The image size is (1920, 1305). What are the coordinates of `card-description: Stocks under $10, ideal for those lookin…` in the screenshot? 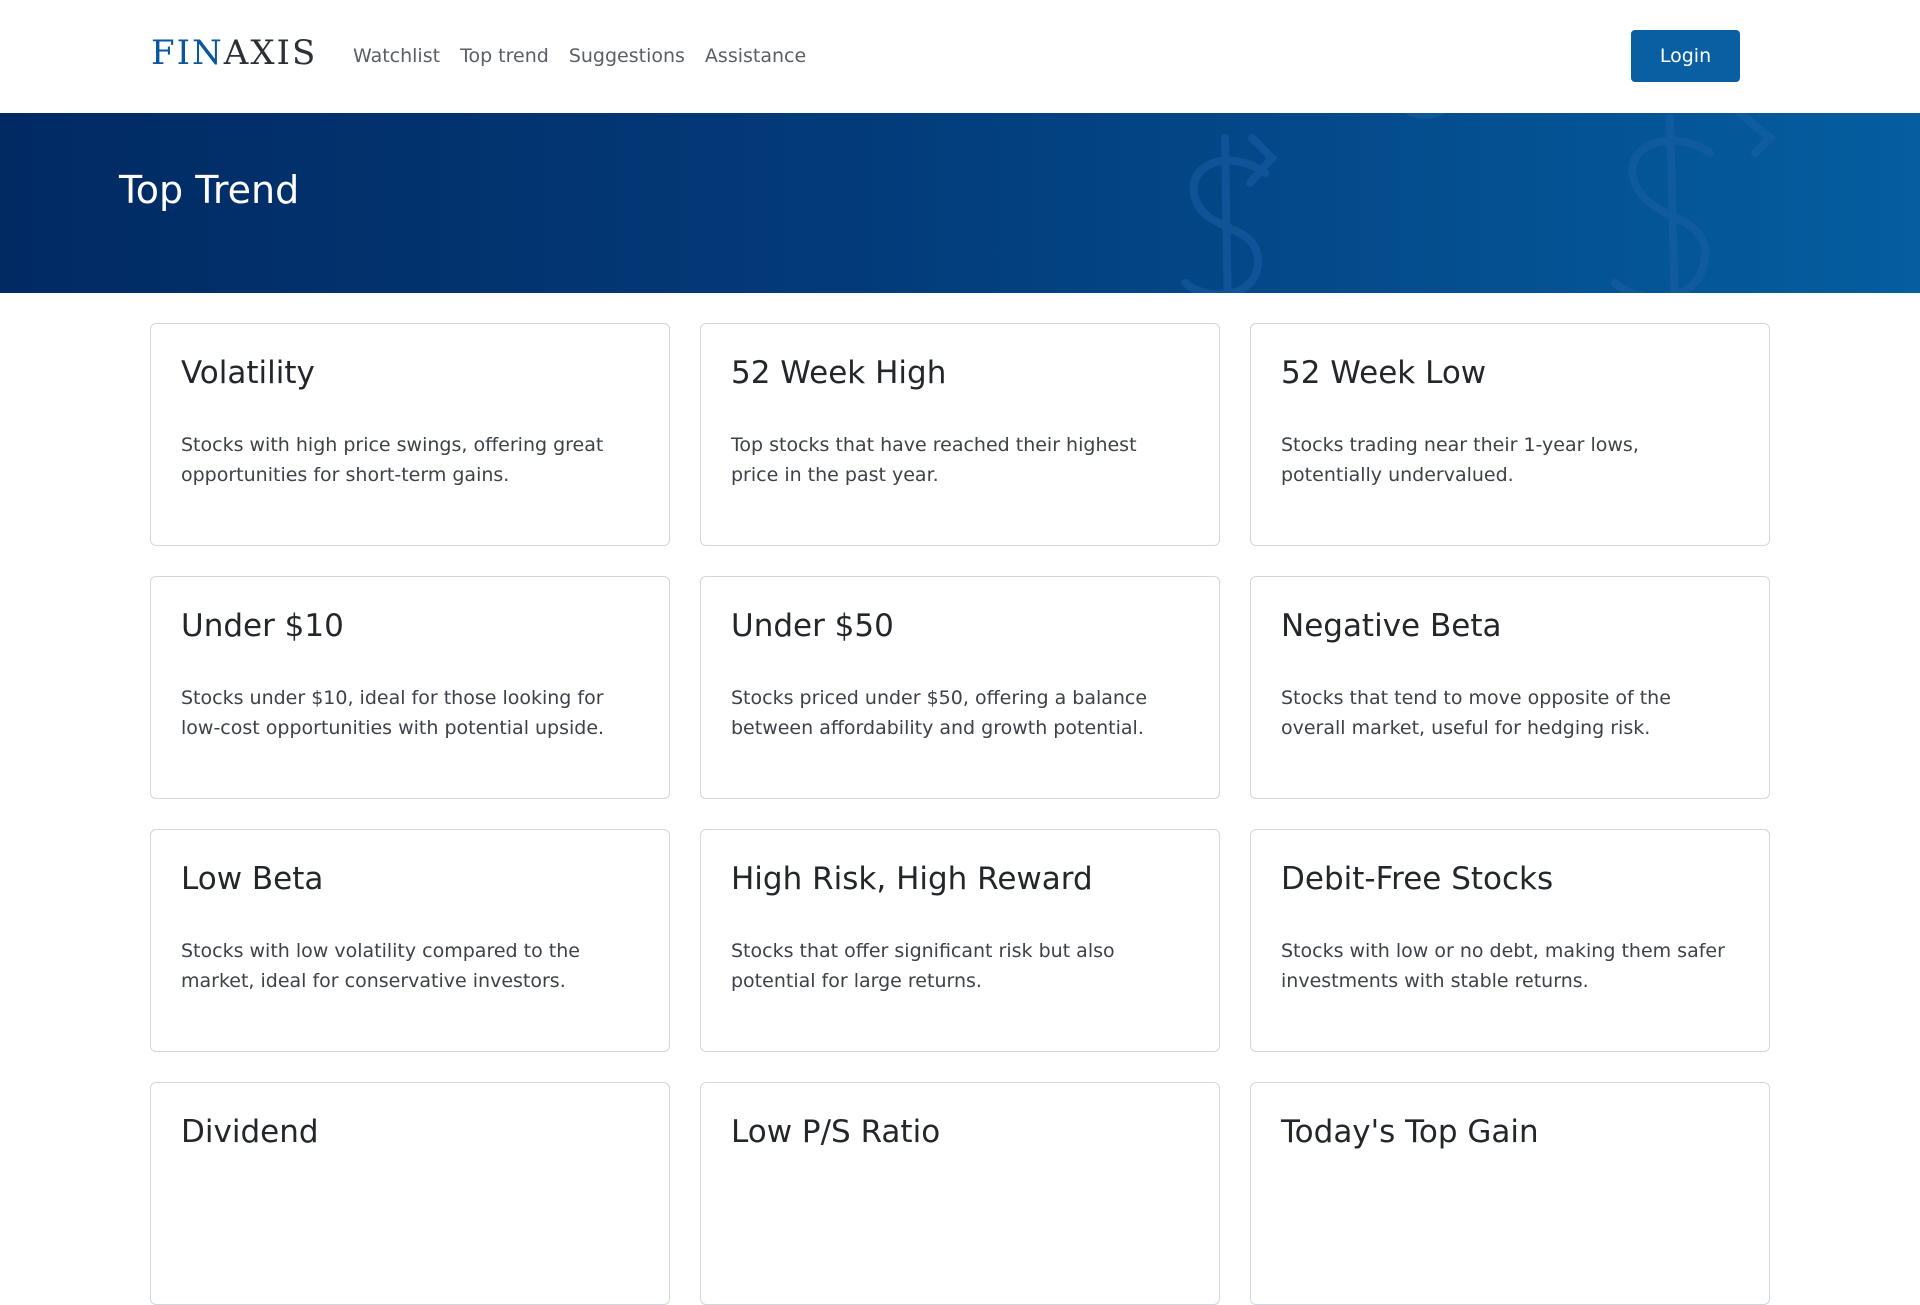 It's located at (393, 713).